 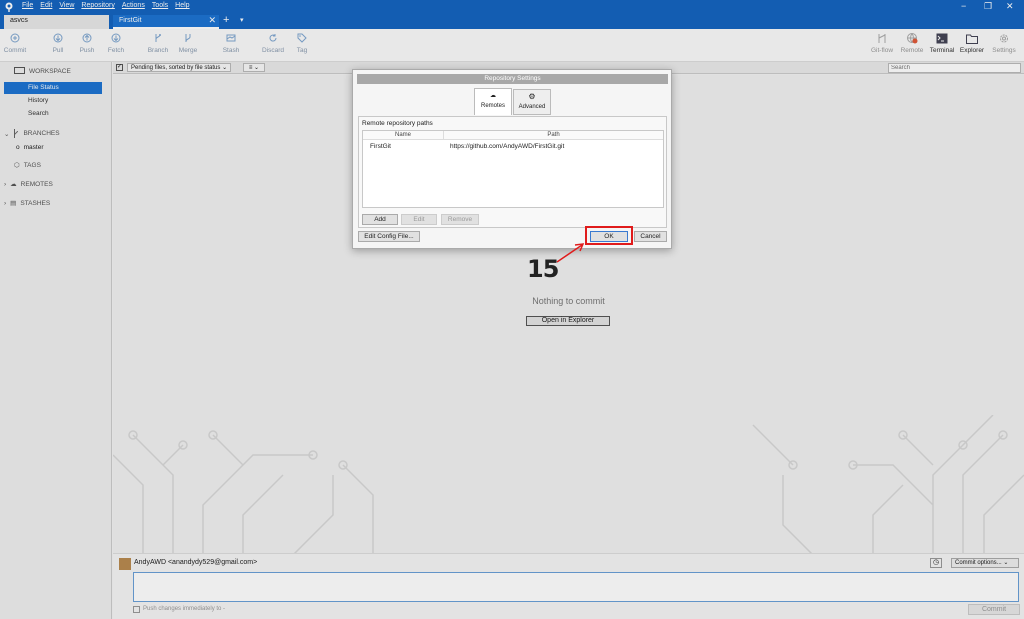 What do you see at coordinates (576, 587) in the screenshot?
I see `commit-message-input` at bounding box center [576, 587].